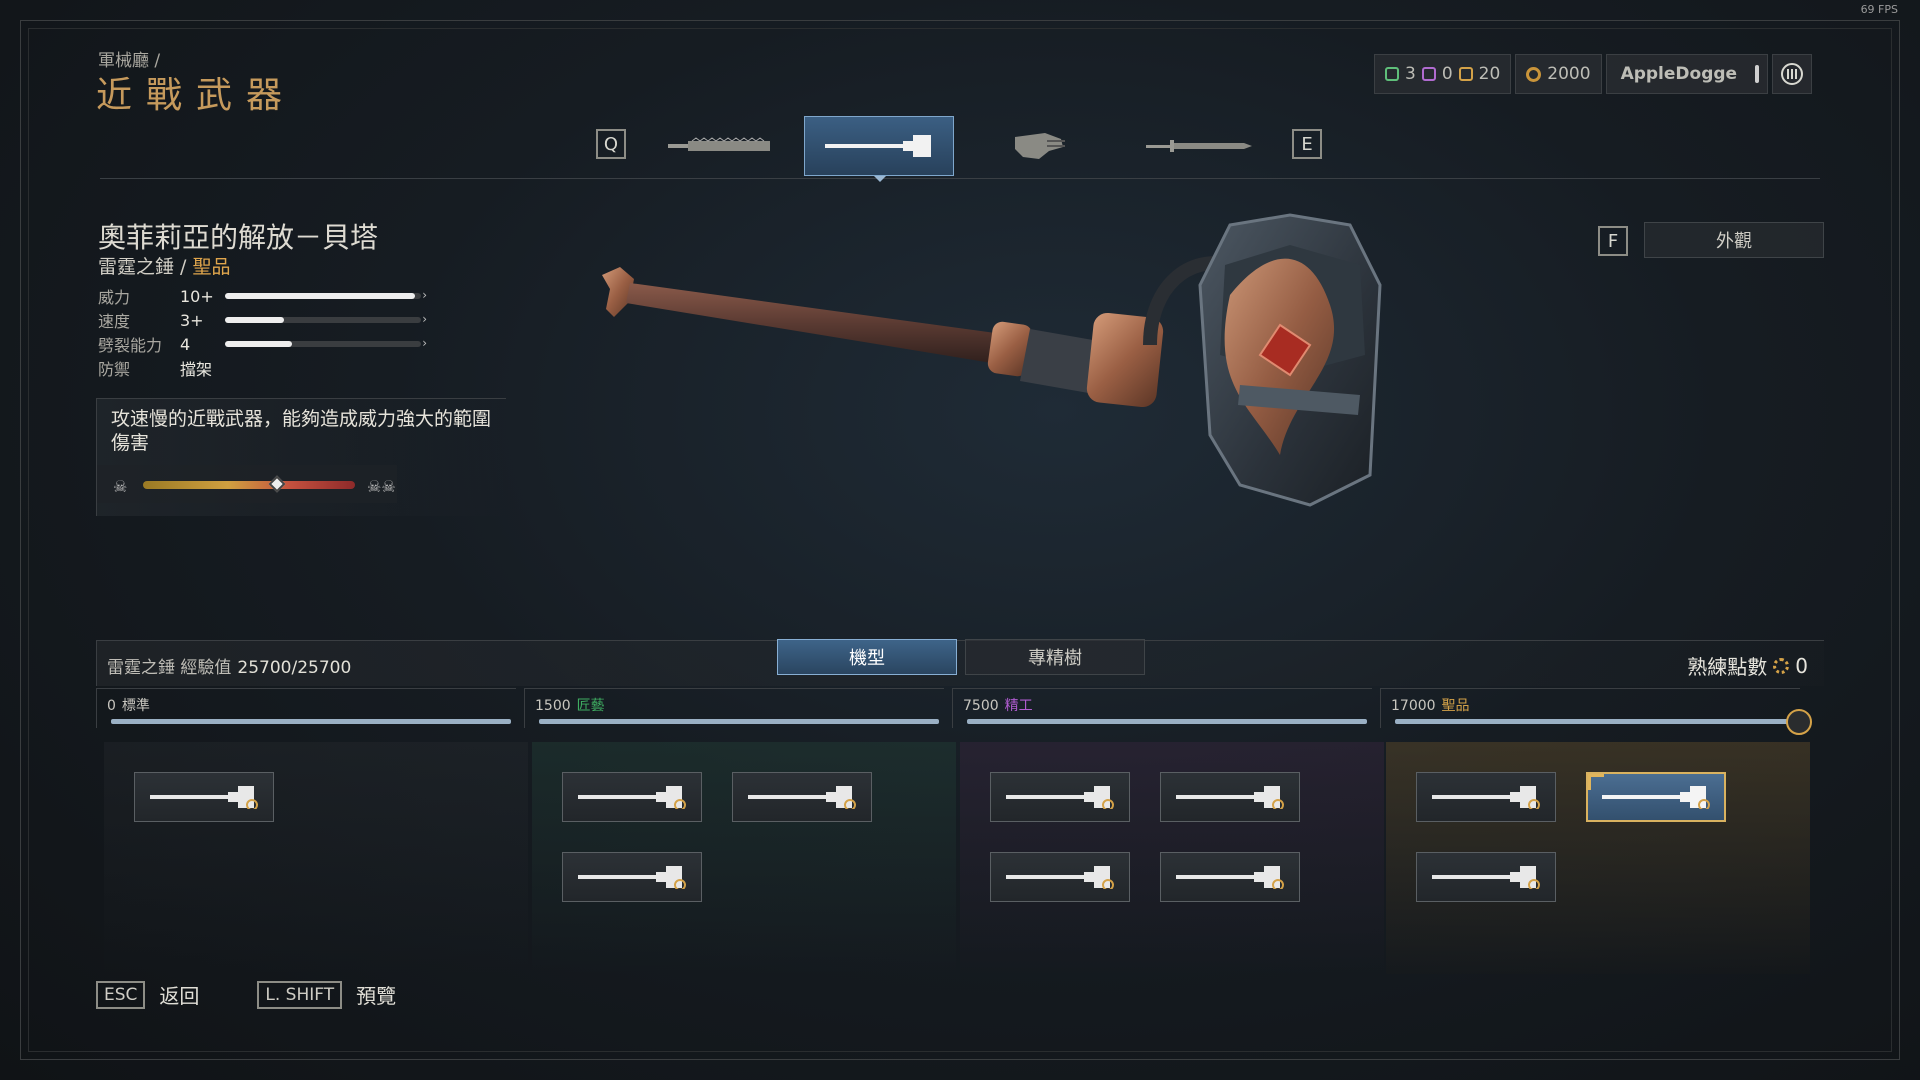  I want to click on currency-bar: 3 0 20 2000 AppleDogge, so click(1593, 74).